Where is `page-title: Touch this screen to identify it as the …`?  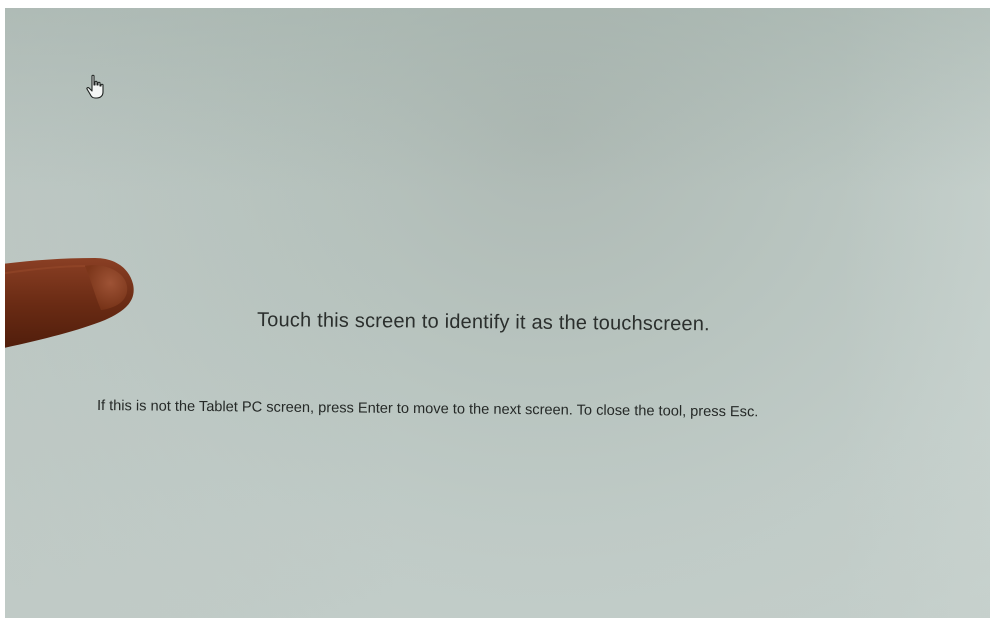 page-title: Touch this screen to identify it as the … is located at coordinates (483, 322).